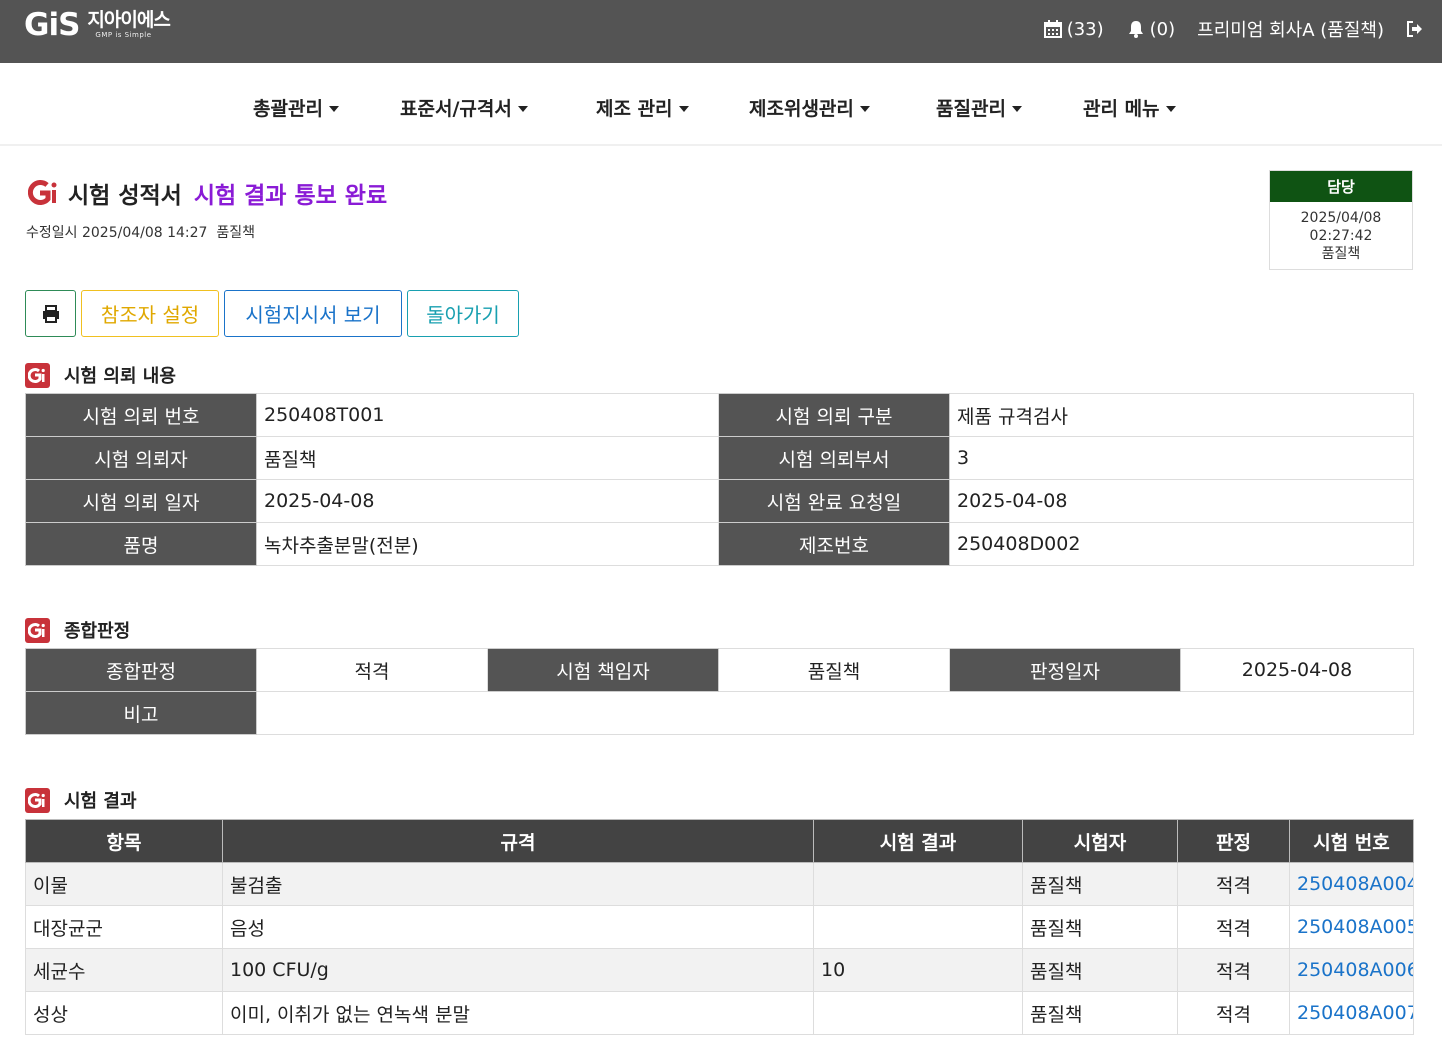  I want to click on table-row: 성상 이미, 이취가 없는 연녹색 분말 품질책 적격 250408A007, so click(719, 1013).